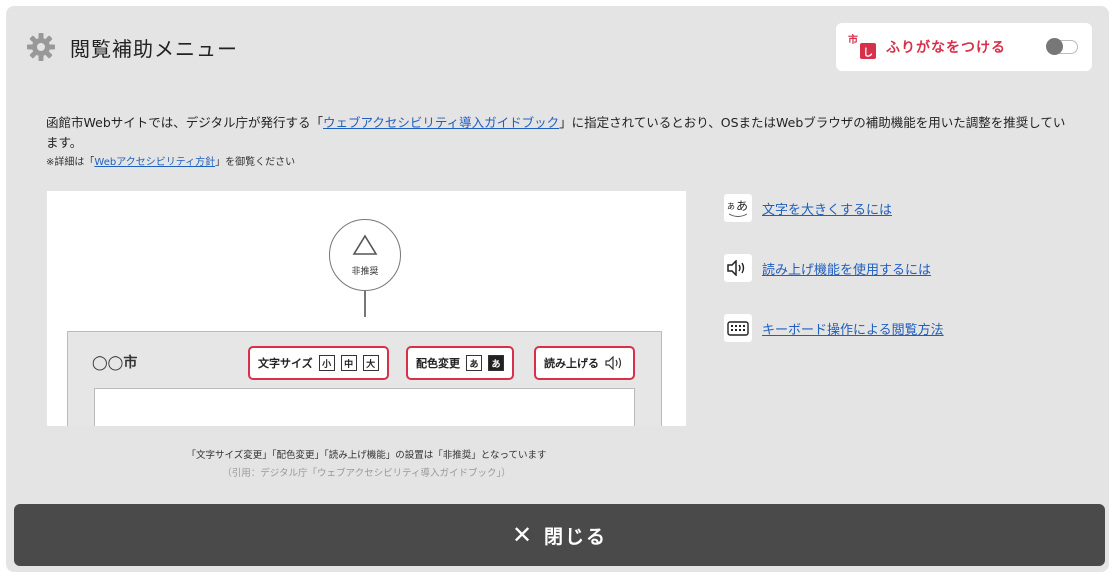 Image resolution: width=1115 pixels, height=578 pixels. I want to click on furigana-switch-knob, so click(1054, 46).